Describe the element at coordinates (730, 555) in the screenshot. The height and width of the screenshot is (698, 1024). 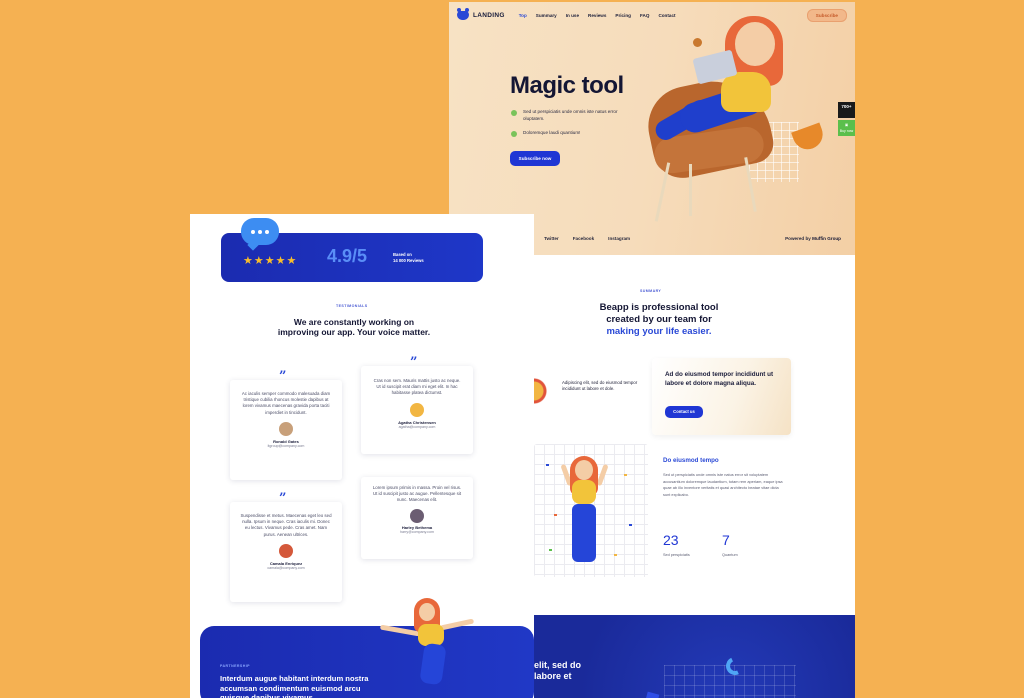
I see `stat-label: Quantum` at that location.